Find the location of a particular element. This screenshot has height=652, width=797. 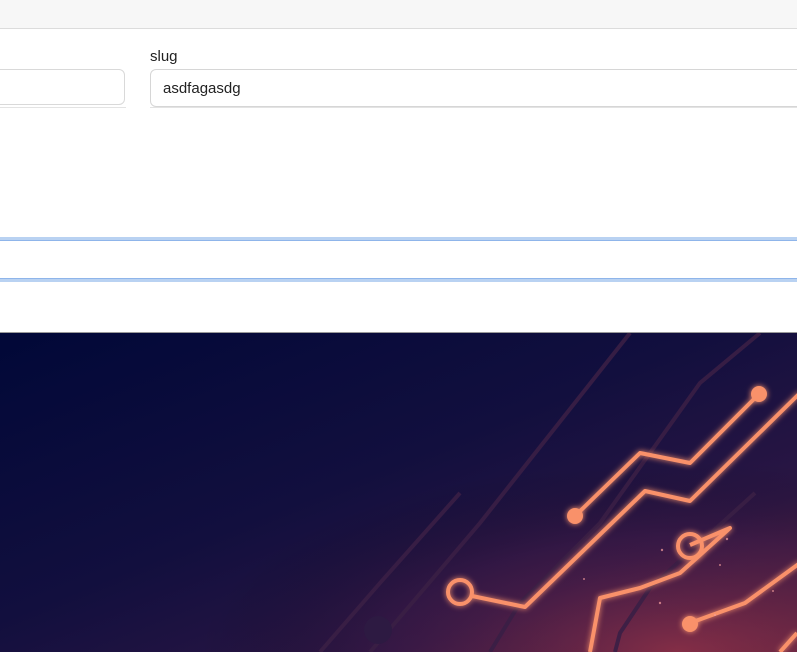

divider-gap is located at coordinates (138, 107).